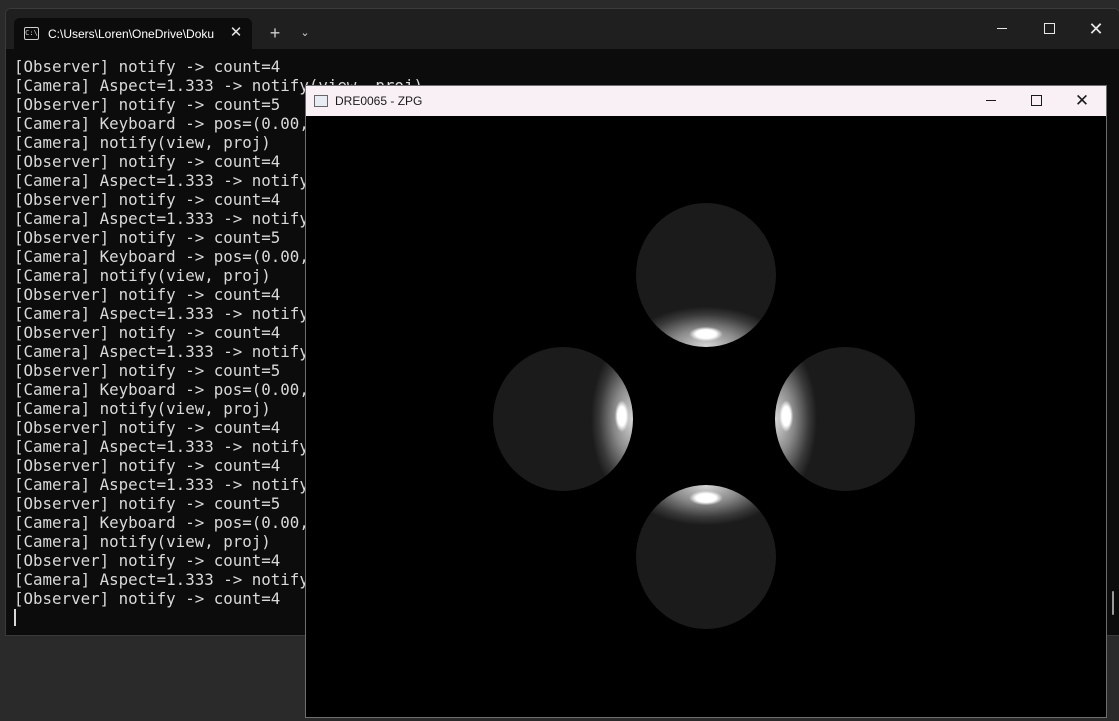  What do you see at coordinates (147, 66) in the screenshot?
I see `terminal-line: [Observer] notify -> count=4` at bounding box center [147, 66].